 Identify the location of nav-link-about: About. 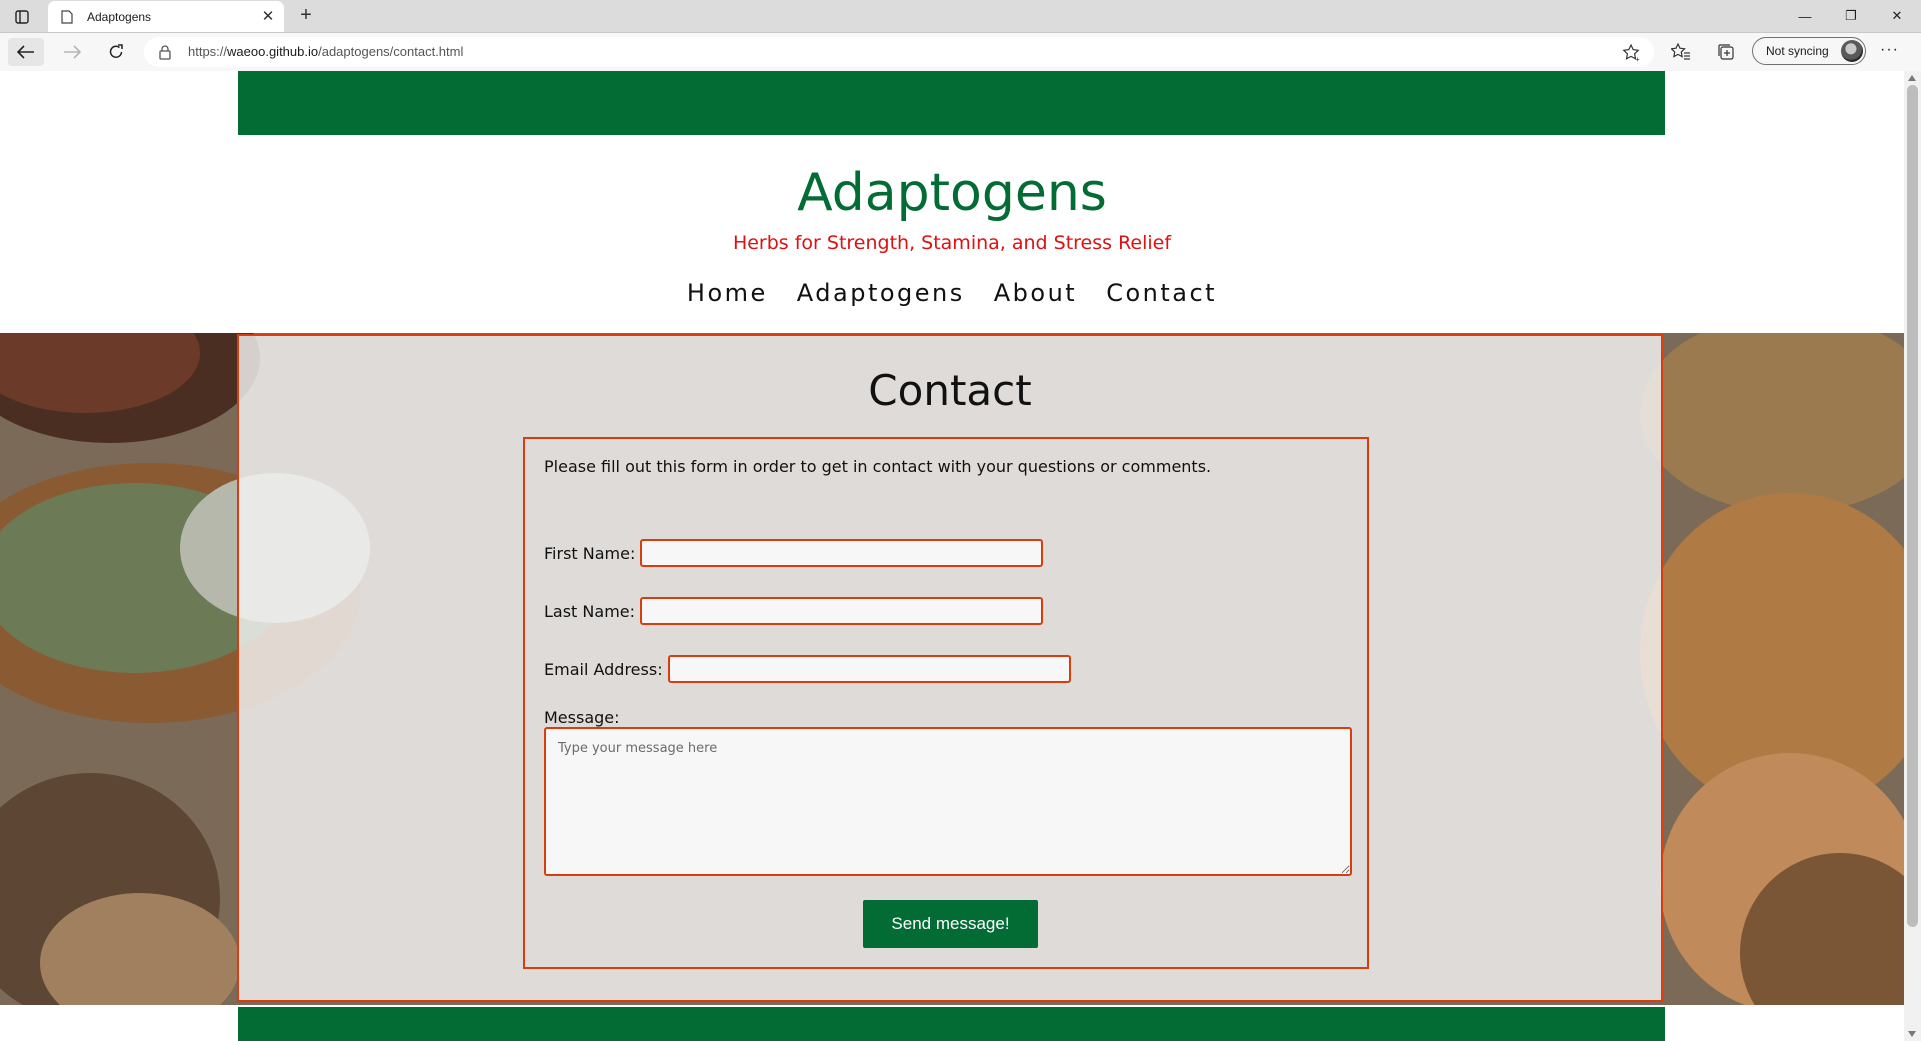
(1035, 293).